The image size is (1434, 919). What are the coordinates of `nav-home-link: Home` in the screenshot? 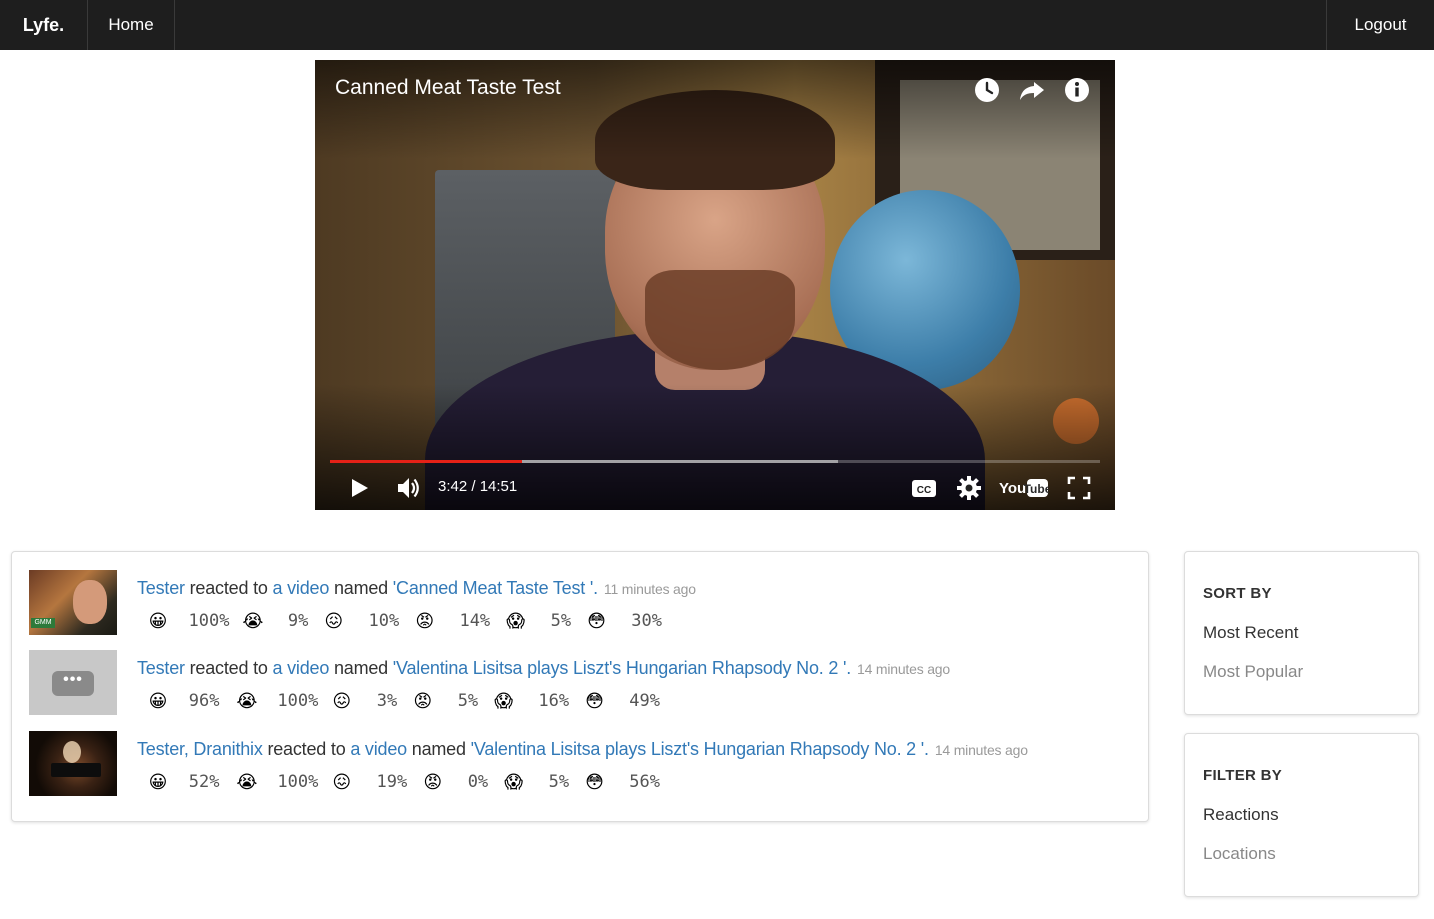 It's located at (131, 25).